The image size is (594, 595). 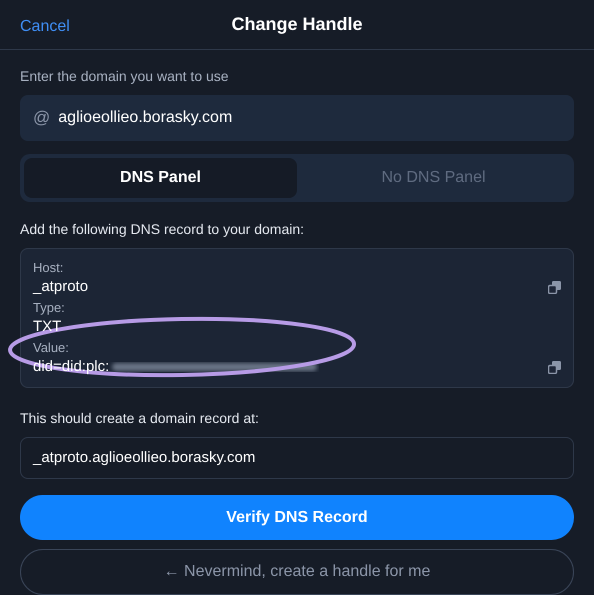 What do you see at coordinates (297, 24) in the screenshot?
I see `dialog-title: Change Handle` at bounding box center [297, 24].